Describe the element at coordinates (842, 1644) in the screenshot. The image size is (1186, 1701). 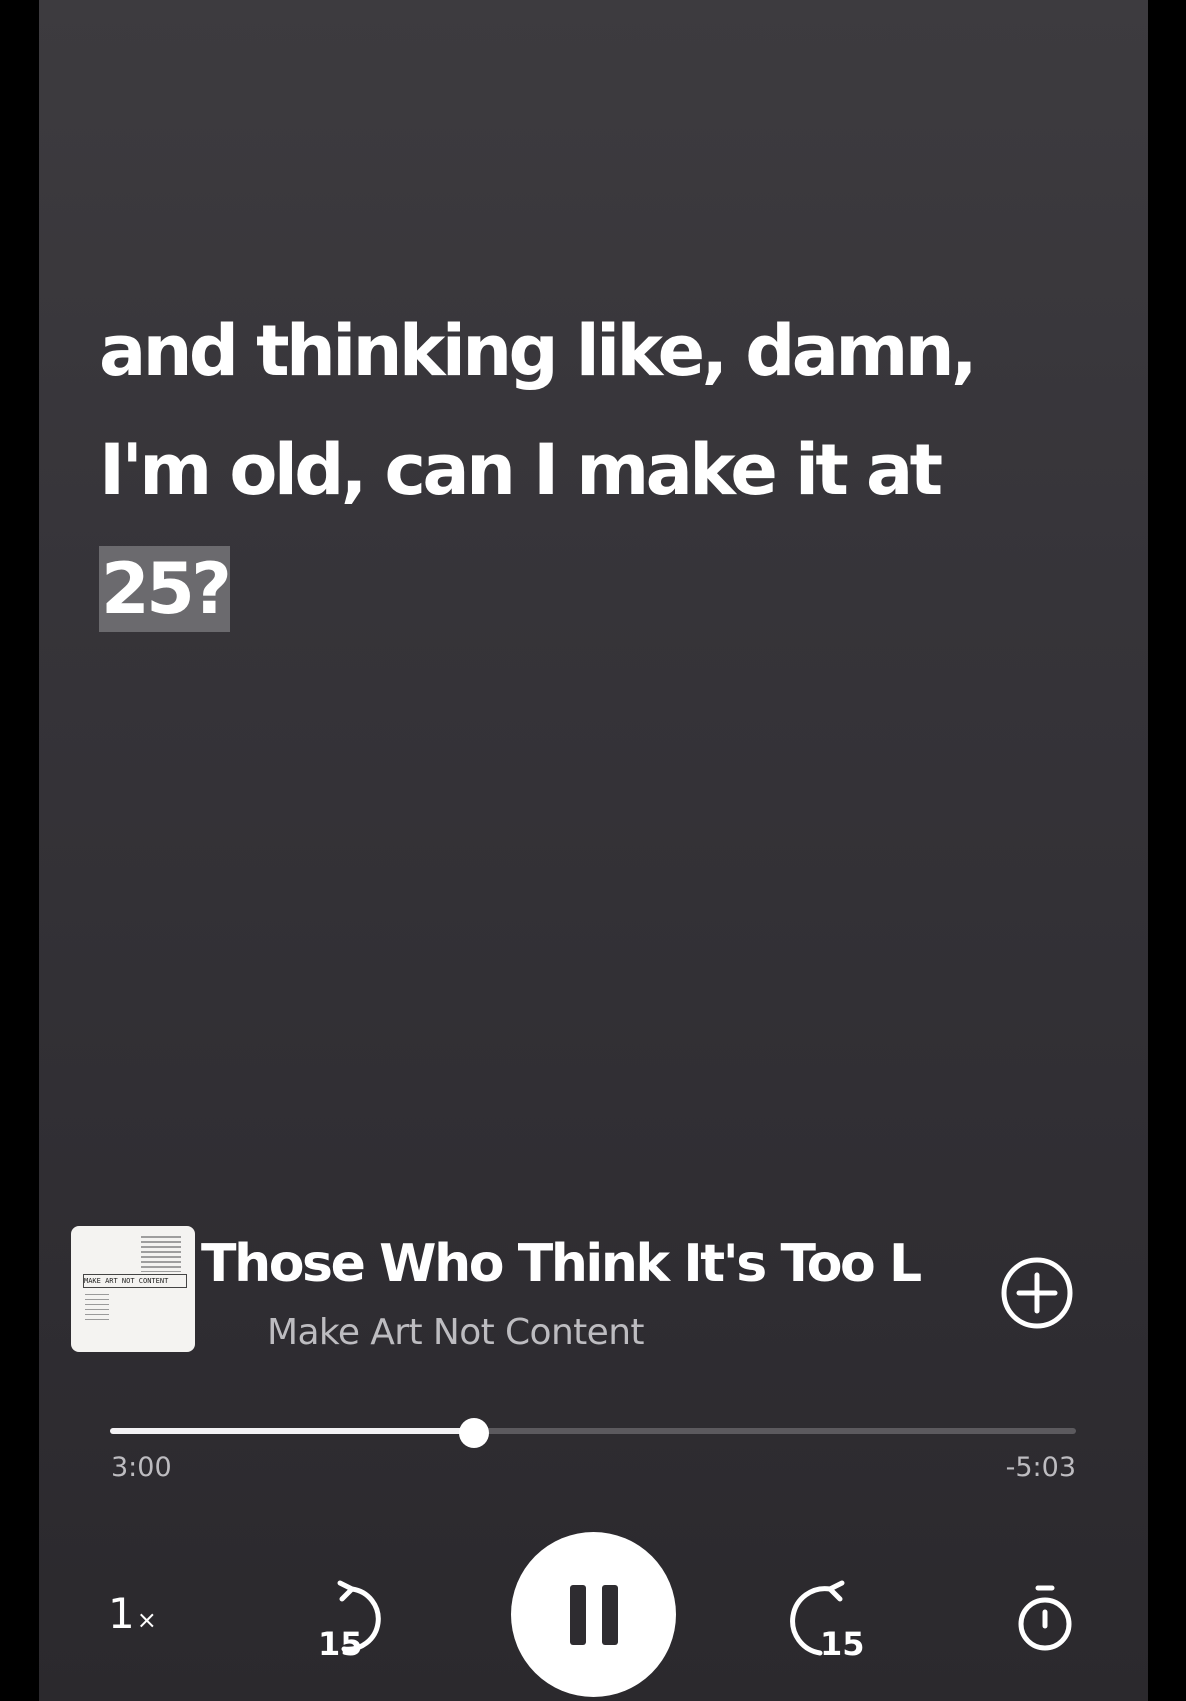
I see `skip-forward-seconds: 15` at that location.